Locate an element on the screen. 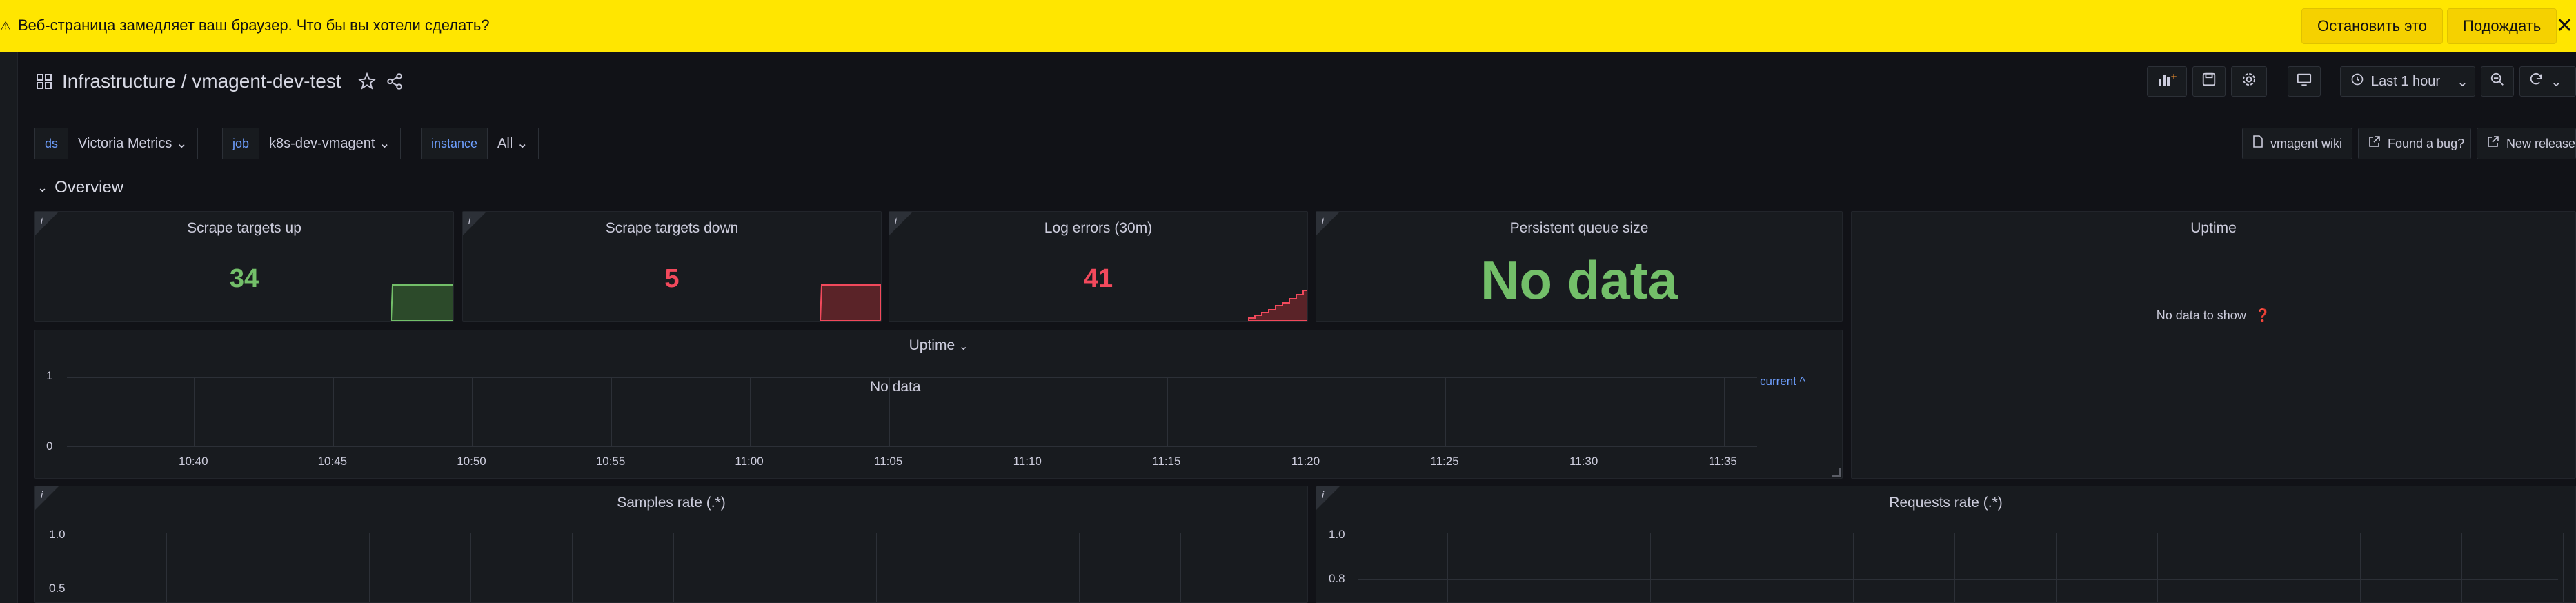 This screenshot has width=2576, height=603. x-tick-label: 11:25 is located at coordinates (1444, 462).